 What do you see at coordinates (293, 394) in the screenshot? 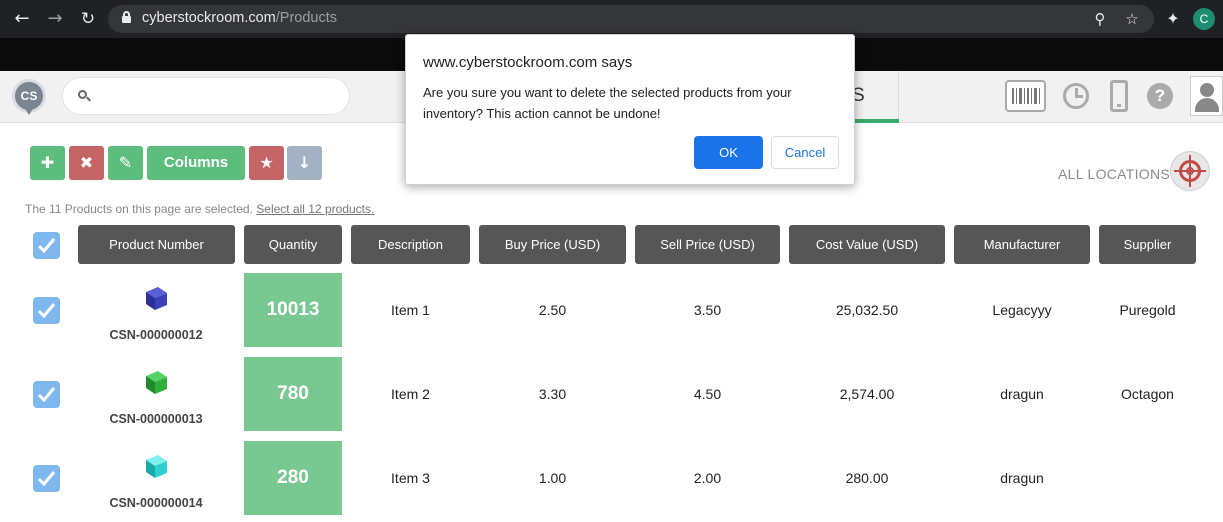
I see `quantity-cell: 780` at bounding box center [293, 394].